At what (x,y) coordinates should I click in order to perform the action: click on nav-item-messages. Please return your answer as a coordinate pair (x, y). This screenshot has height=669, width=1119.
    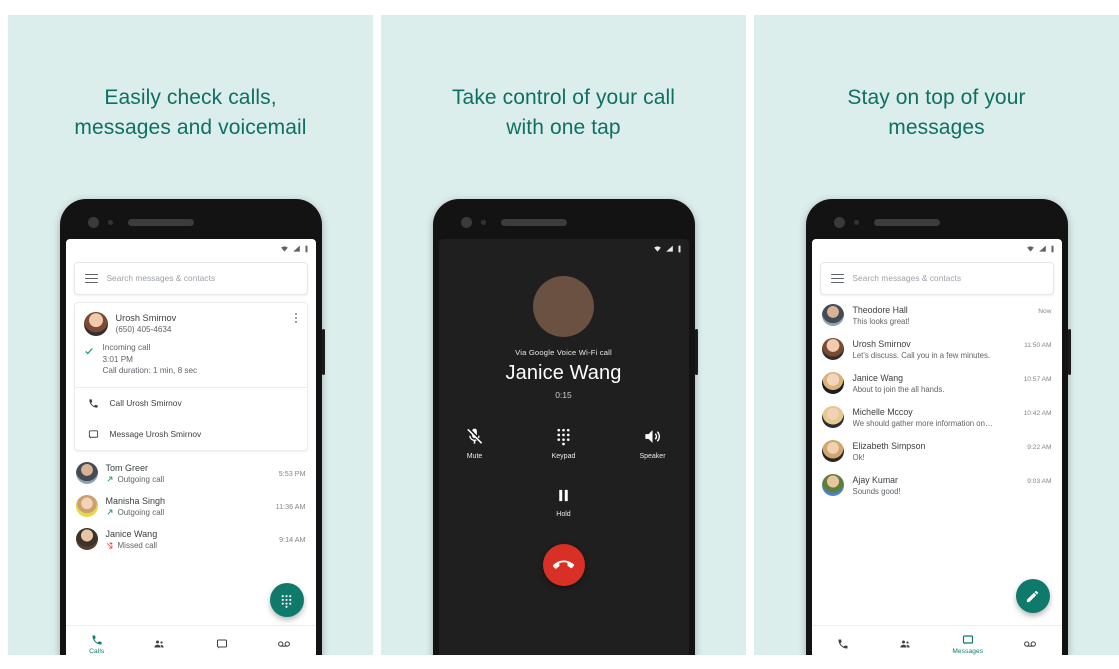
    Looking at the image, I should click on (222, 640).